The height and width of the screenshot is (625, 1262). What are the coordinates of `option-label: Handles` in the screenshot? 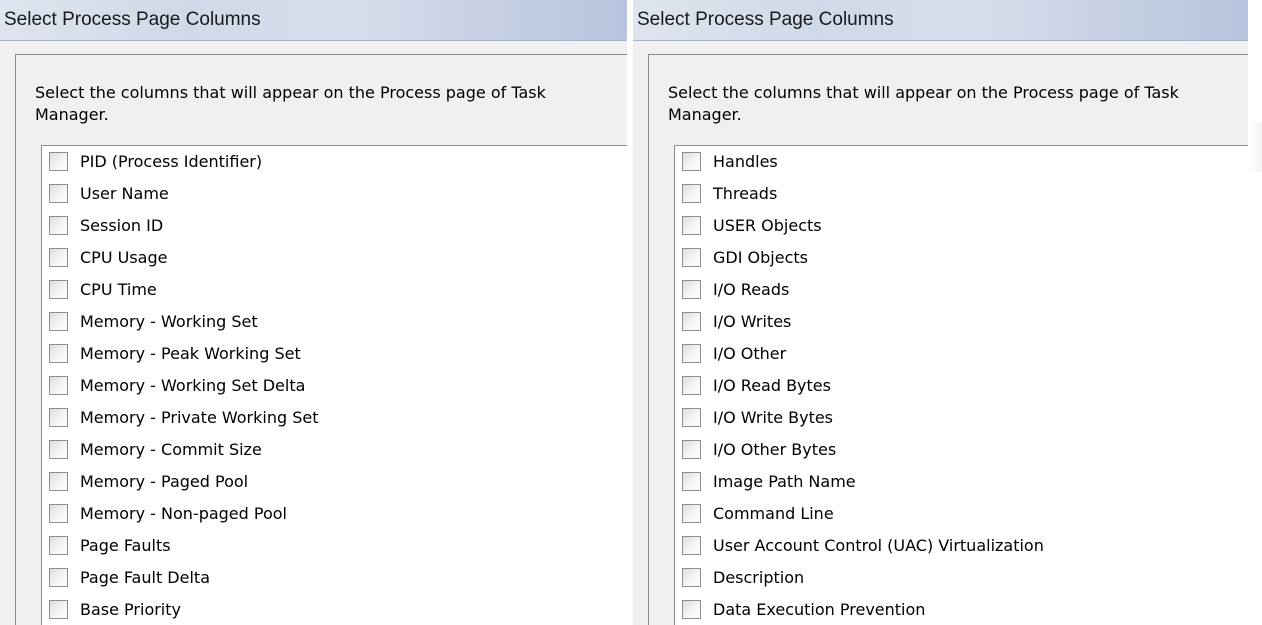 It's located at (745, 161).